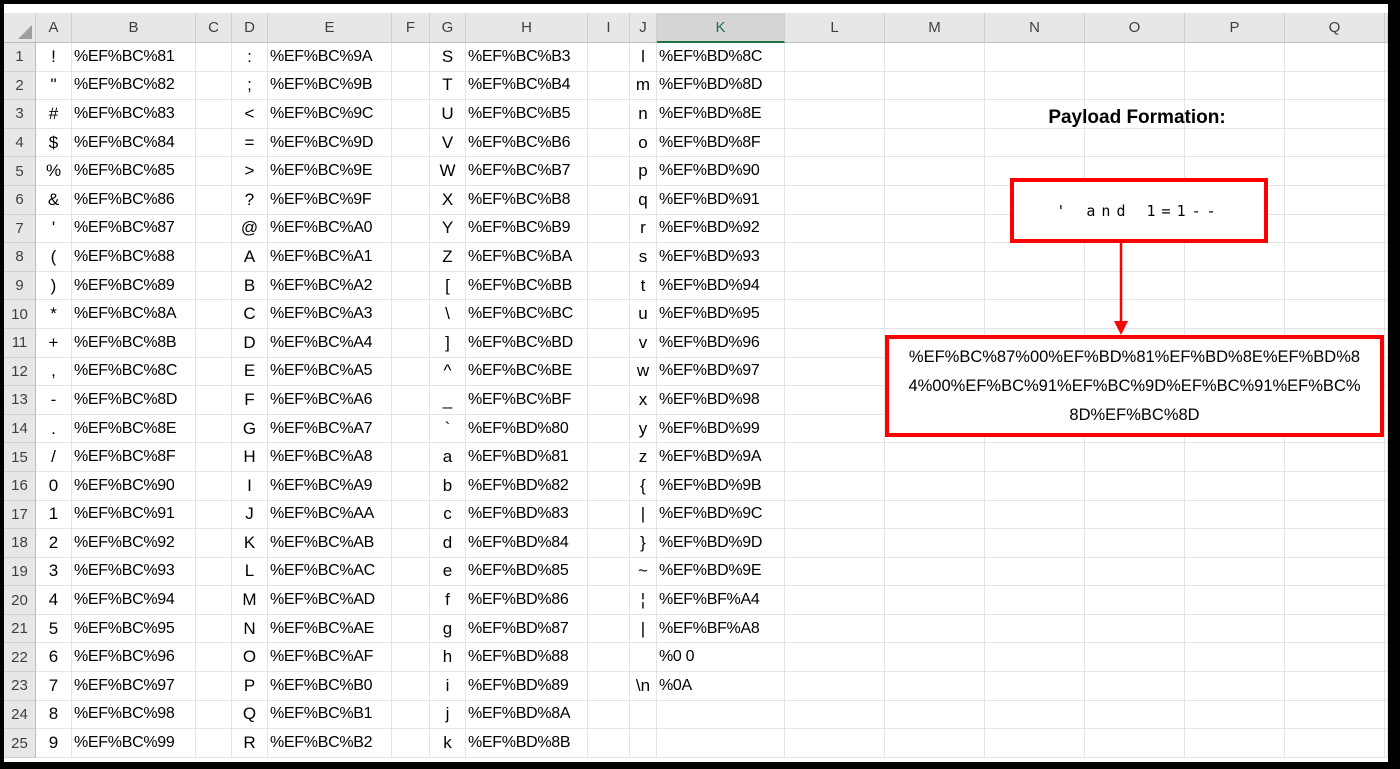 This screenshot has width=1400, height=769. I want to click on cell-h17: %EF%BD%83, so click(527, 515).